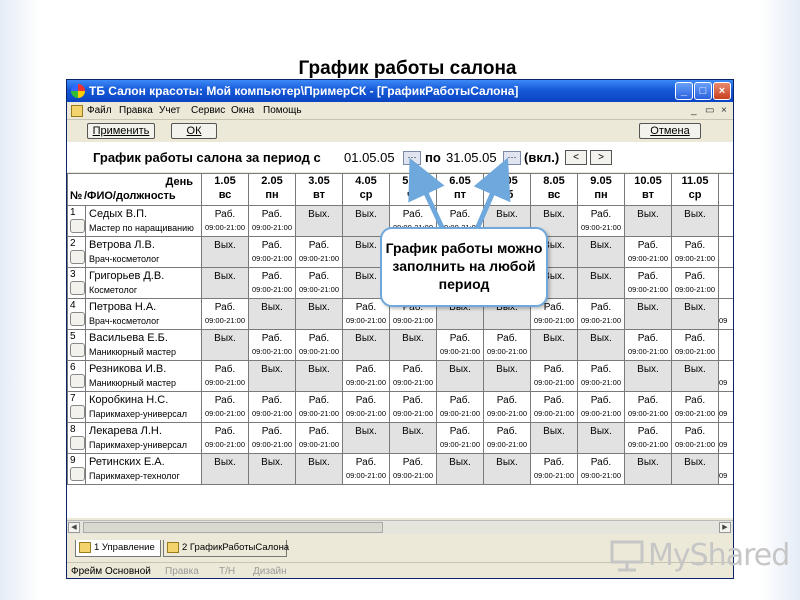 The width and height of the screenshot is (800, 600). I want to click on employee-cell: Григорьев Д.В. Косметолог, so click(143, 283).